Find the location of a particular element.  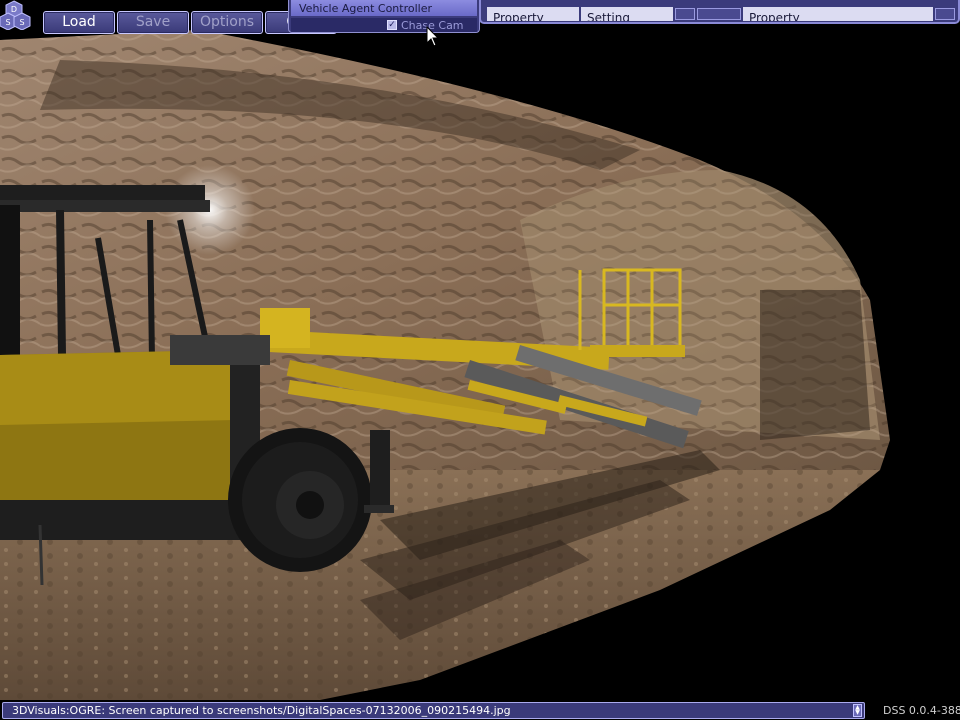

vehicle-agent-controller-title: Vehicle Agent Controller is located at coordinates (384, 8).